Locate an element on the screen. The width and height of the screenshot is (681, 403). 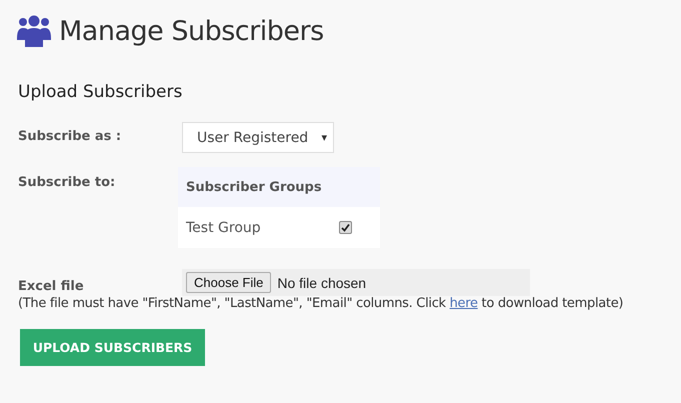
help-text: (The file must have "FirstName", "LastName", "Email" columns. Click here to download template) is located at coordinates (321, 303).